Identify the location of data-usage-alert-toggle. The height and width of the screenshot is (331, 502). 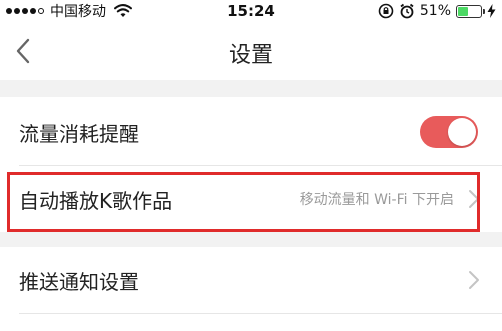
(449, 132).